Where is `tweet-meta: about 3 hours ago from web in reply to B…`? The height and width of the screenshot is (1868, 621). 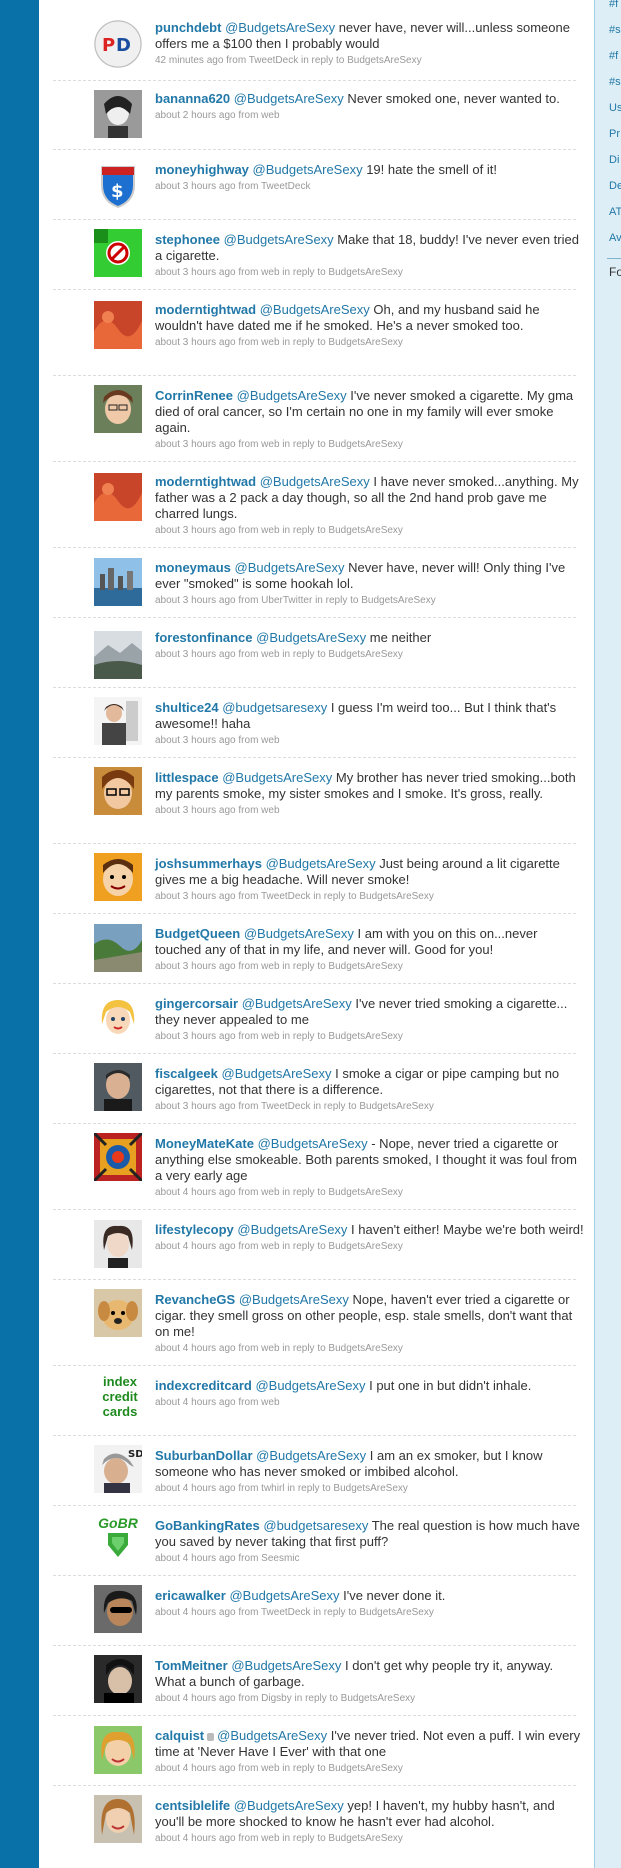
tweet-meta: about 3 hours ago from web in reply to B… is located at coordinates (279, 654).